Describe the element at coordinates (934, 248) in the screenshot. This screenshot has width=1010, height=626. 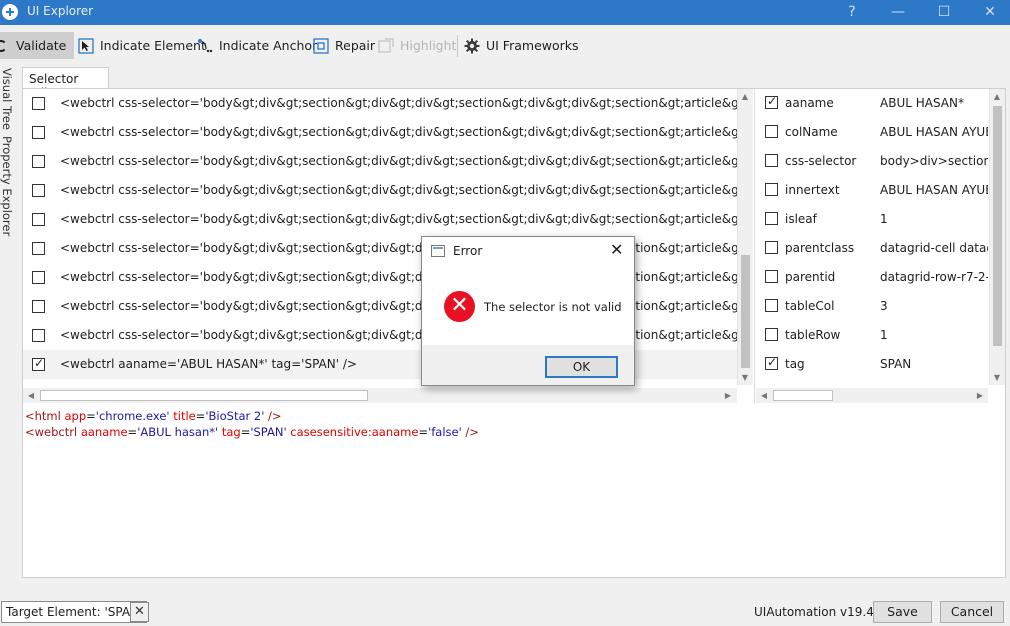
I see `attribute-value: datagrid-cell datagri` at that location.